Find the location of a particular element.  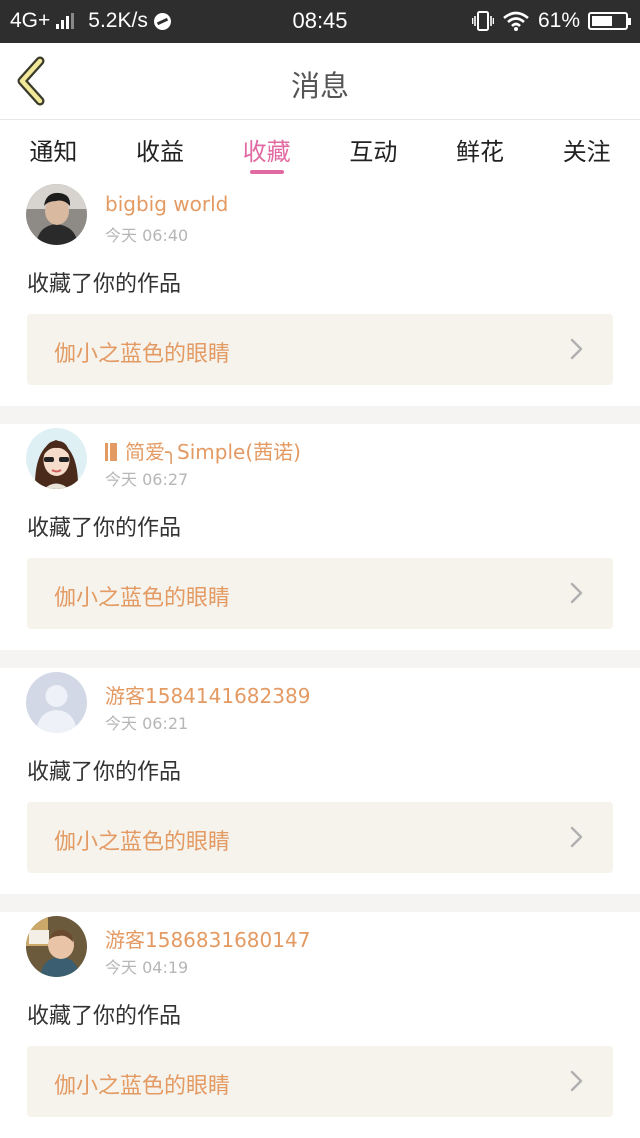

timestamp: 今天 06:27 is located at coordinates (147, 479).